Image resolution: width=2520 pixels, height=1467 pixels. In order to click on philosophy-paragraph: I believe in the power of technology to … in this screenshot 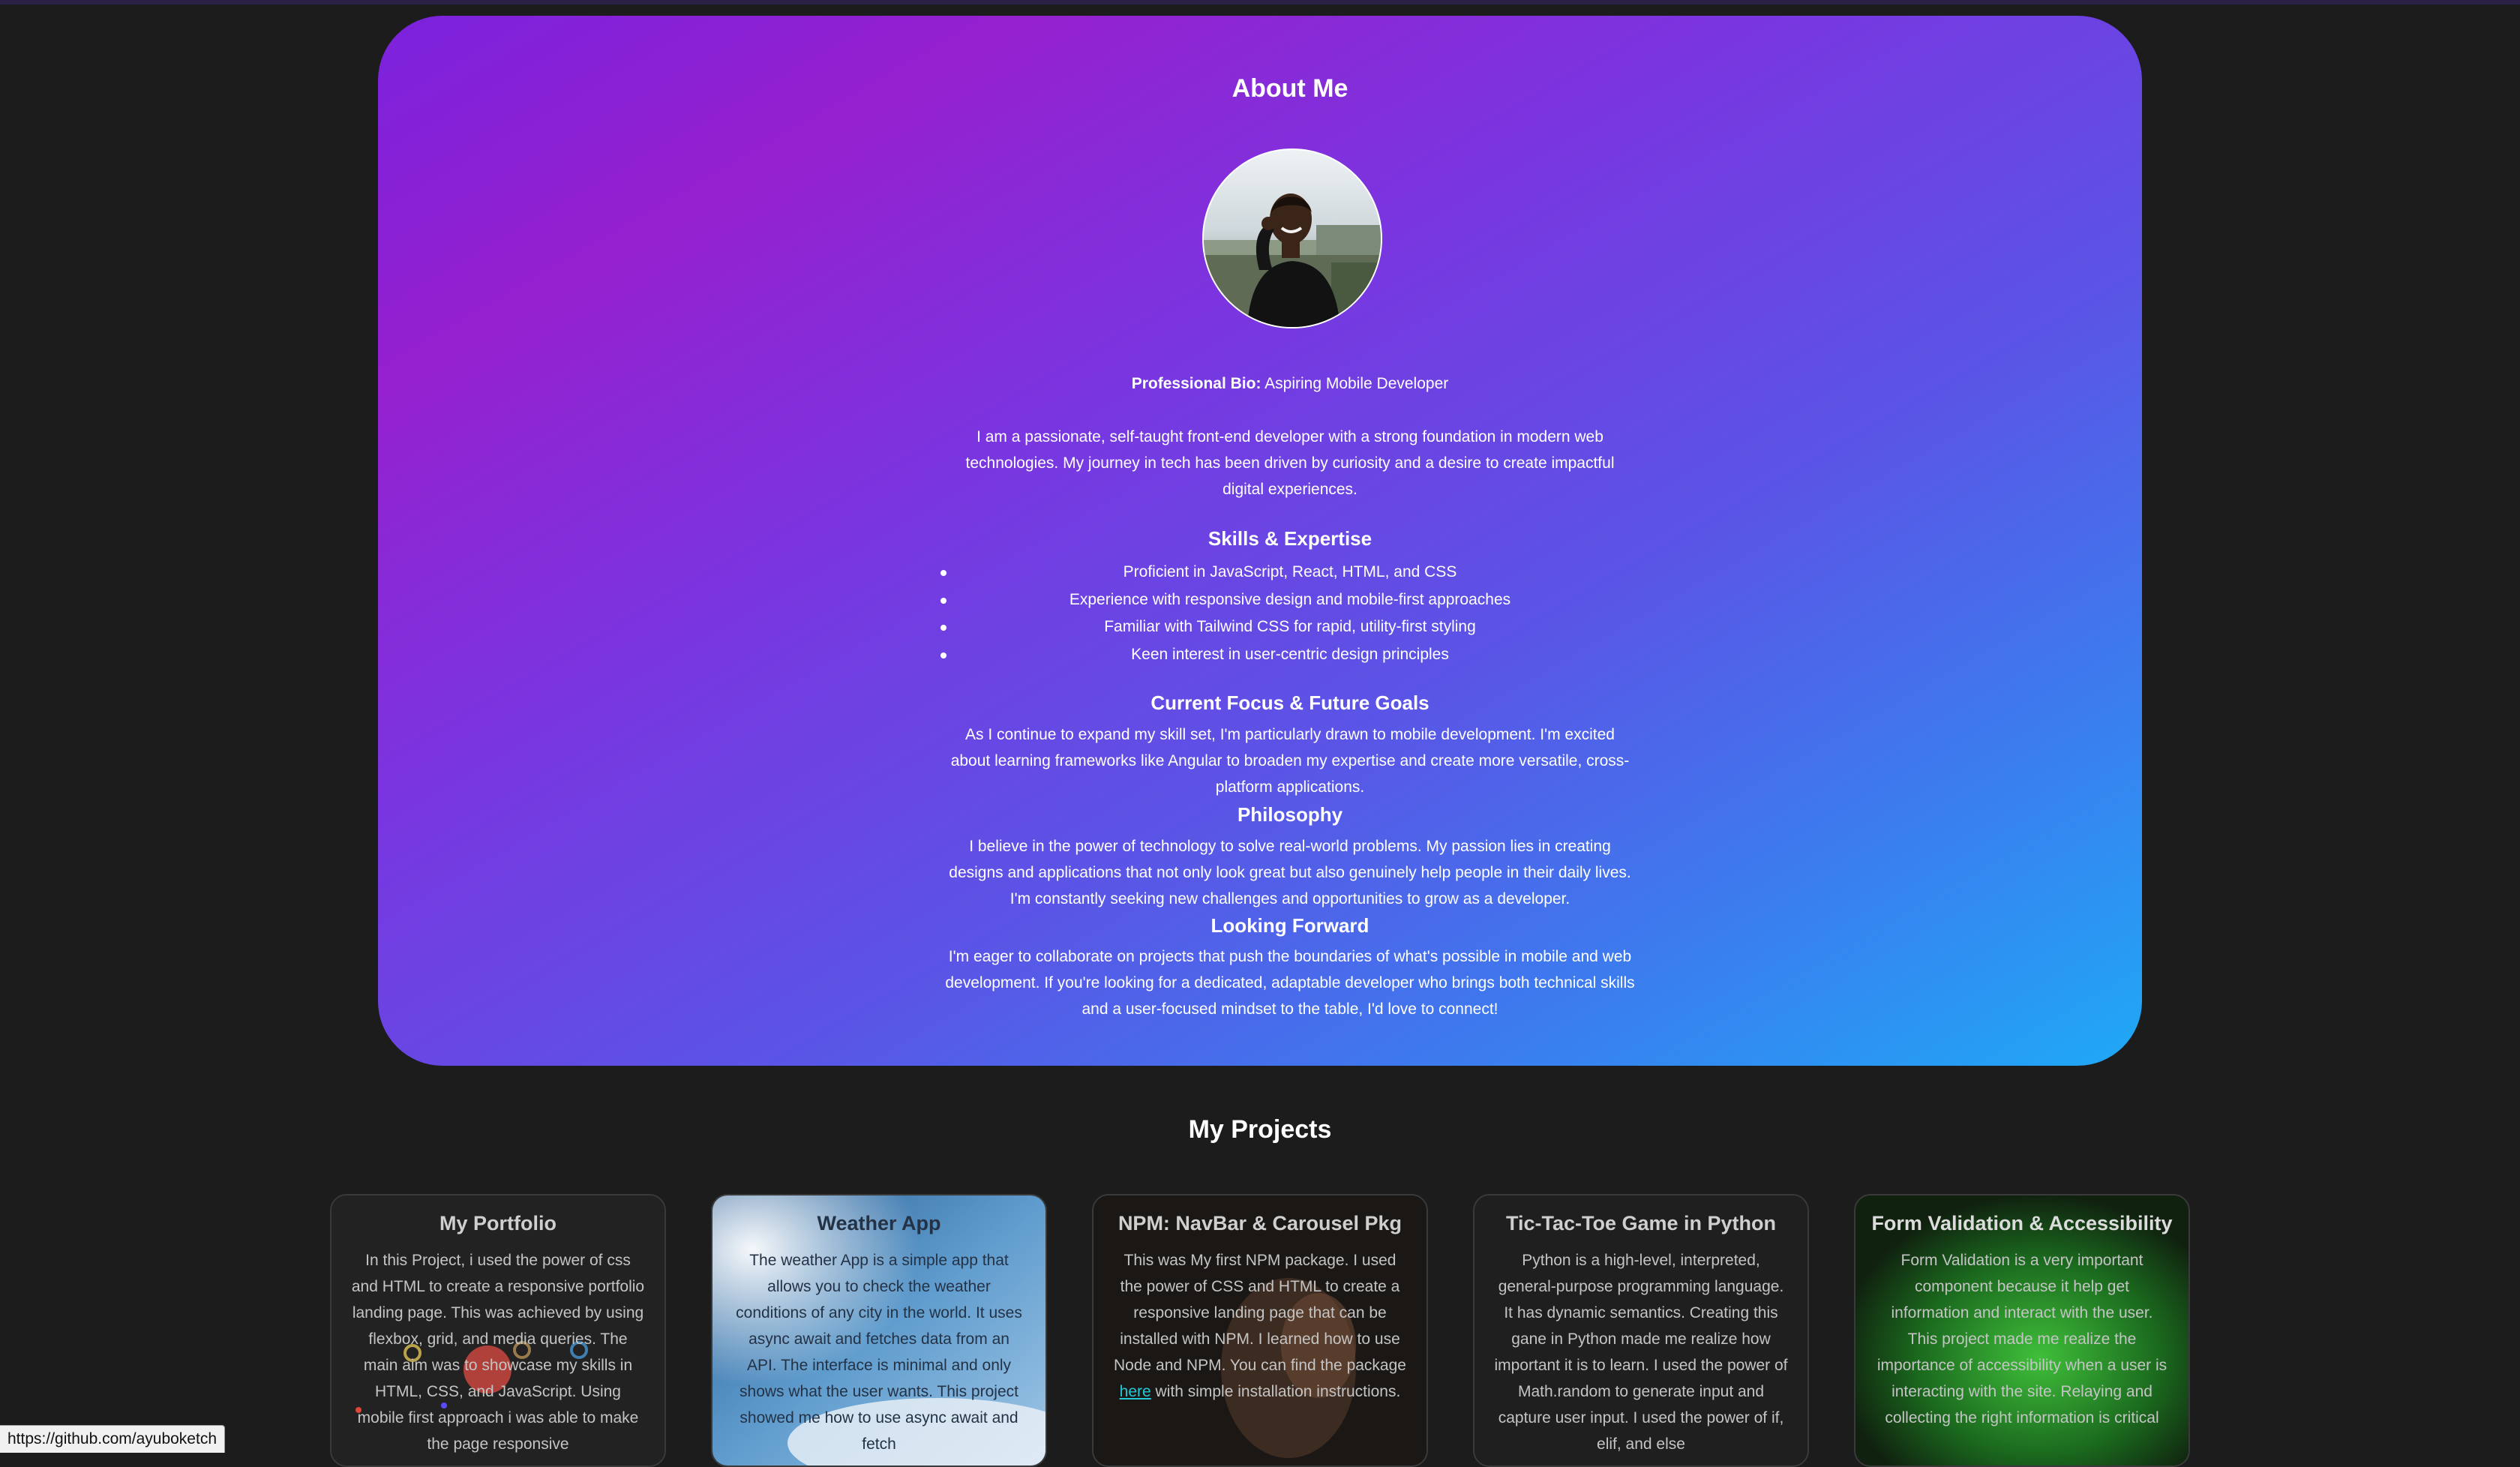, I will do `click(1290, 873)`.